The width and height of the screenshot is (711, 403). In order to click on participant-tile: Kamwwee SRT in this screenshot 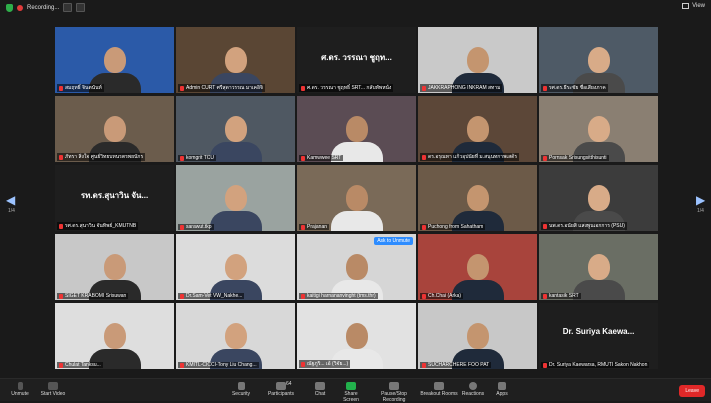, I will do `click(356, 129)`.